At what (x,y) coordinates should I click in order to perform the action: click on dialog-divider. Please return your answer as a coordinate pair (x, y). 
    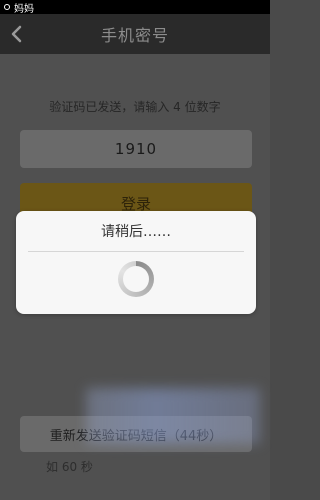
    Looking at the image, I should click on (136, 251).